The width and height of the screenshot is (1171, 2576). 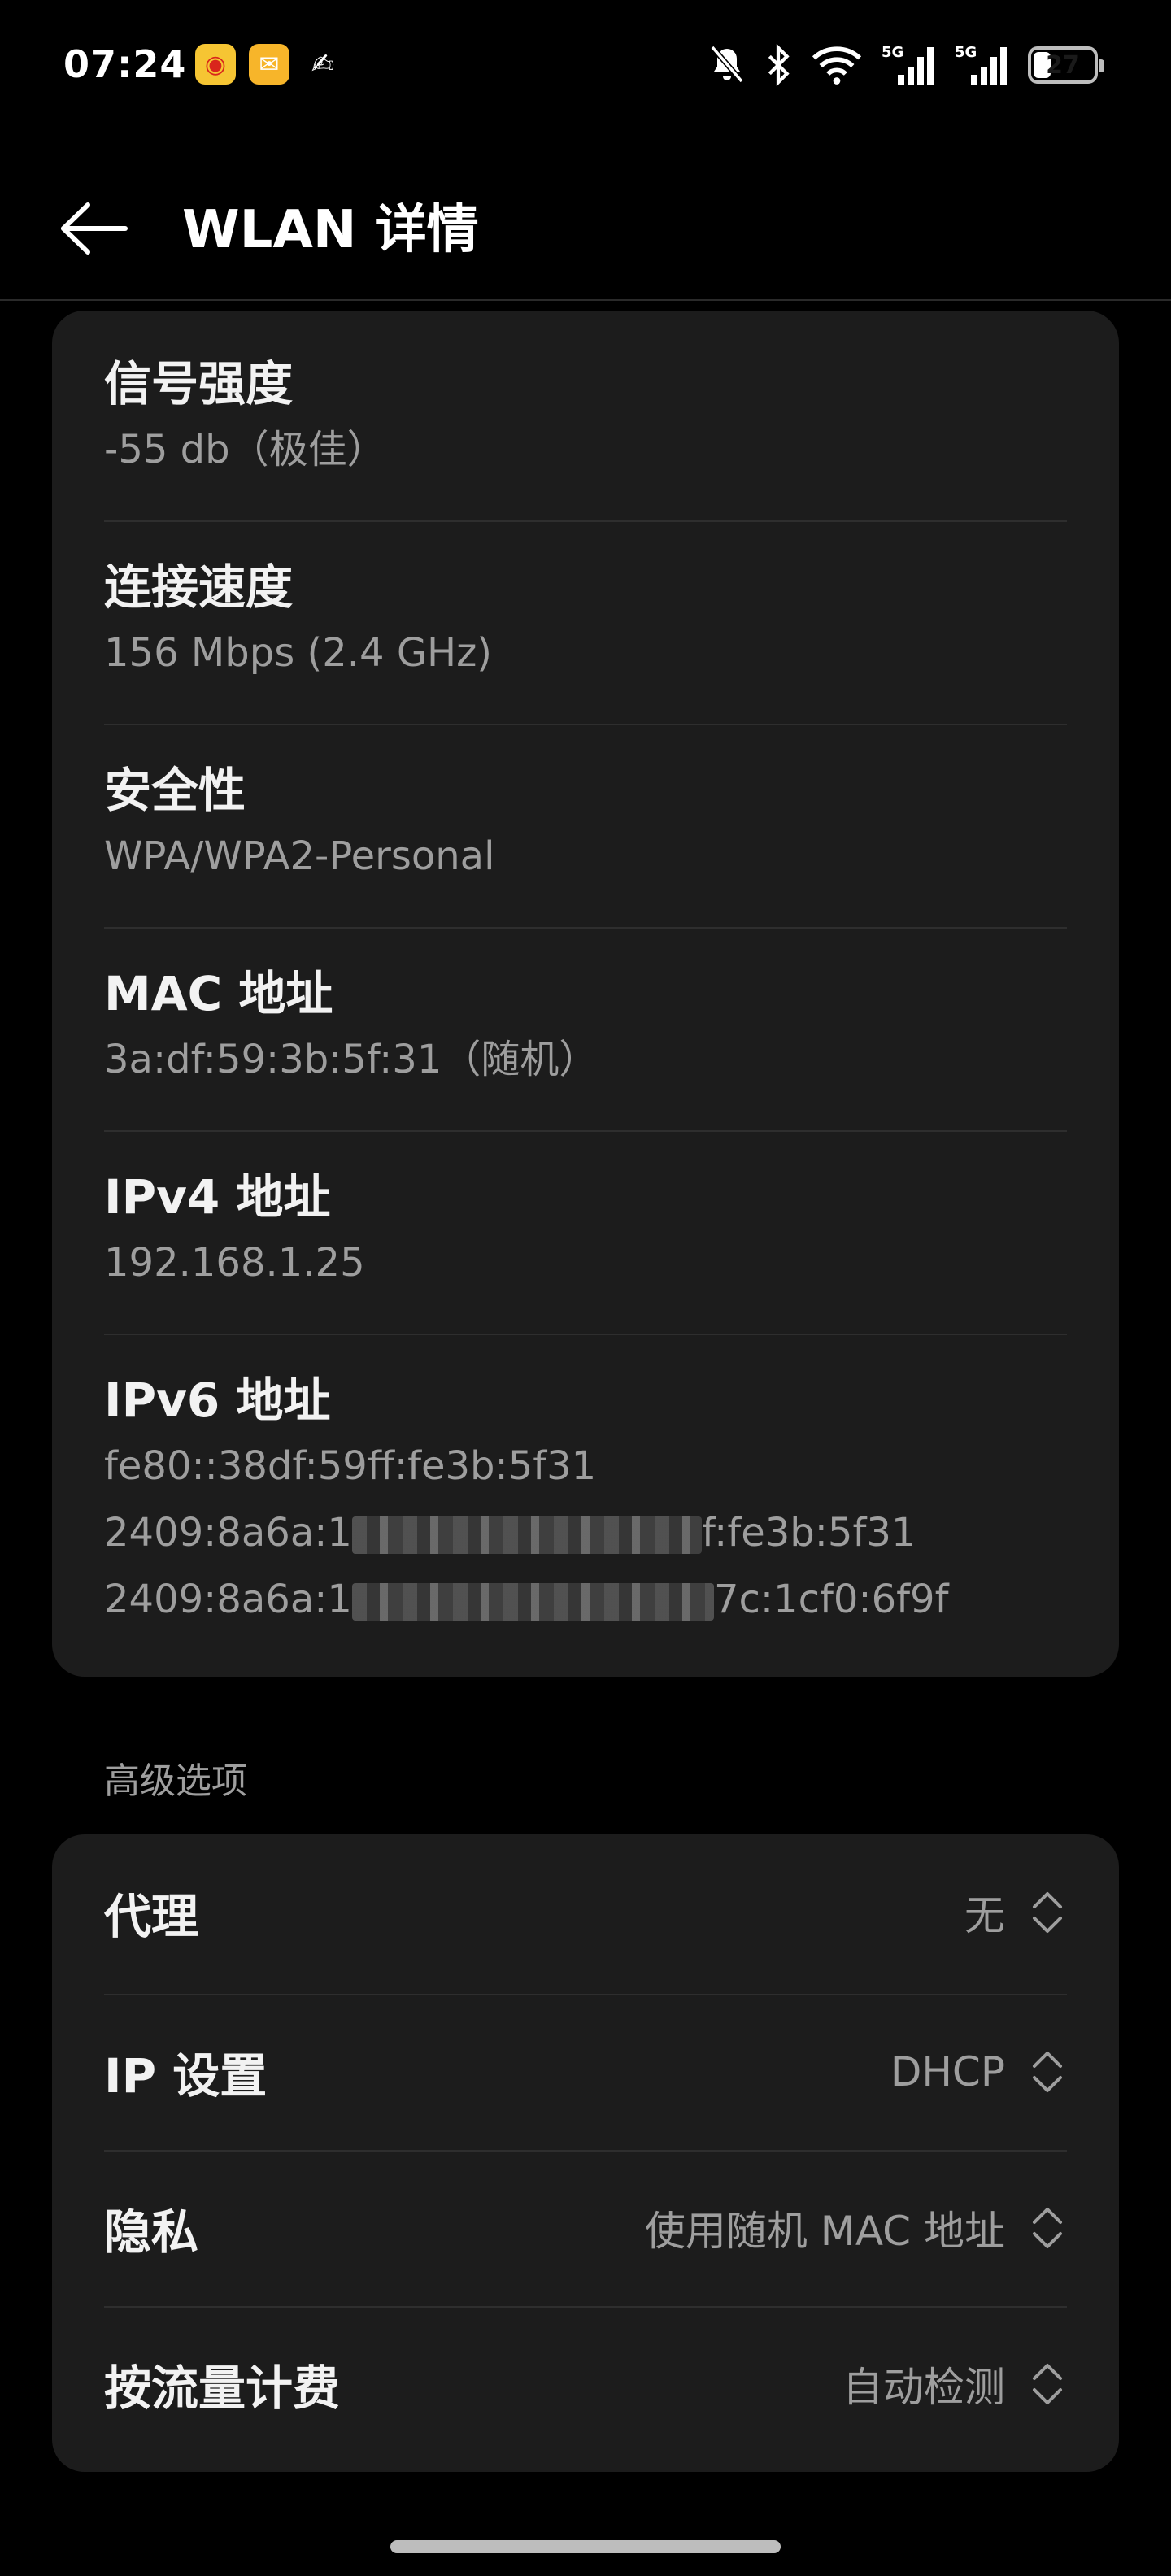 I want to click on detail-signal-strength: 信号强度 -55 db（极佳）, so click(x=585, y=417).